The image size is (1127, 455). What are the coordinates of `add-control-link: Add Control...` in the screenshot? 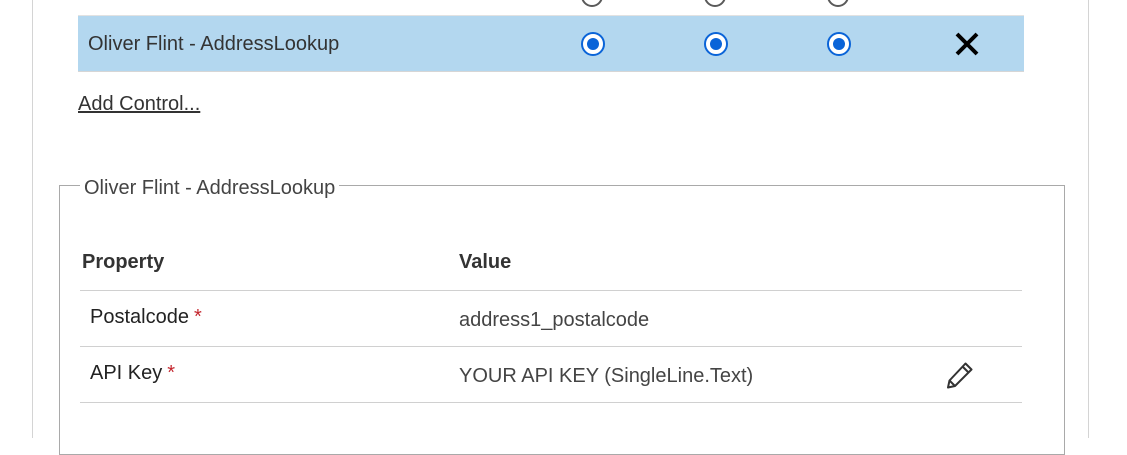 It's located at (139, 104).